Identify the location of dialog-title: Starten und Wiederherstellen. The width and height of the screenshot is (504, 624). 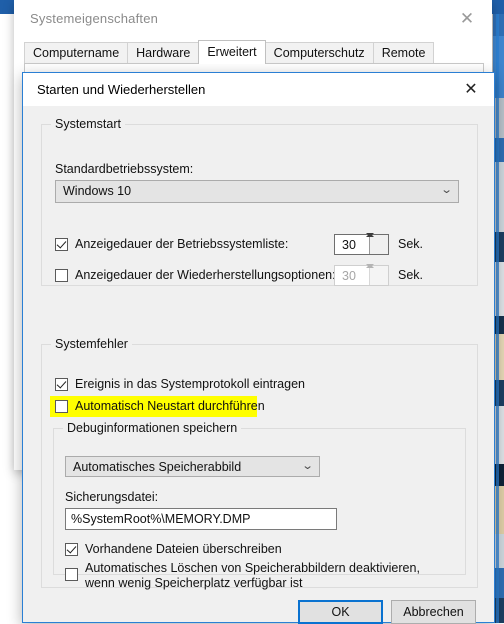
(121, 89).